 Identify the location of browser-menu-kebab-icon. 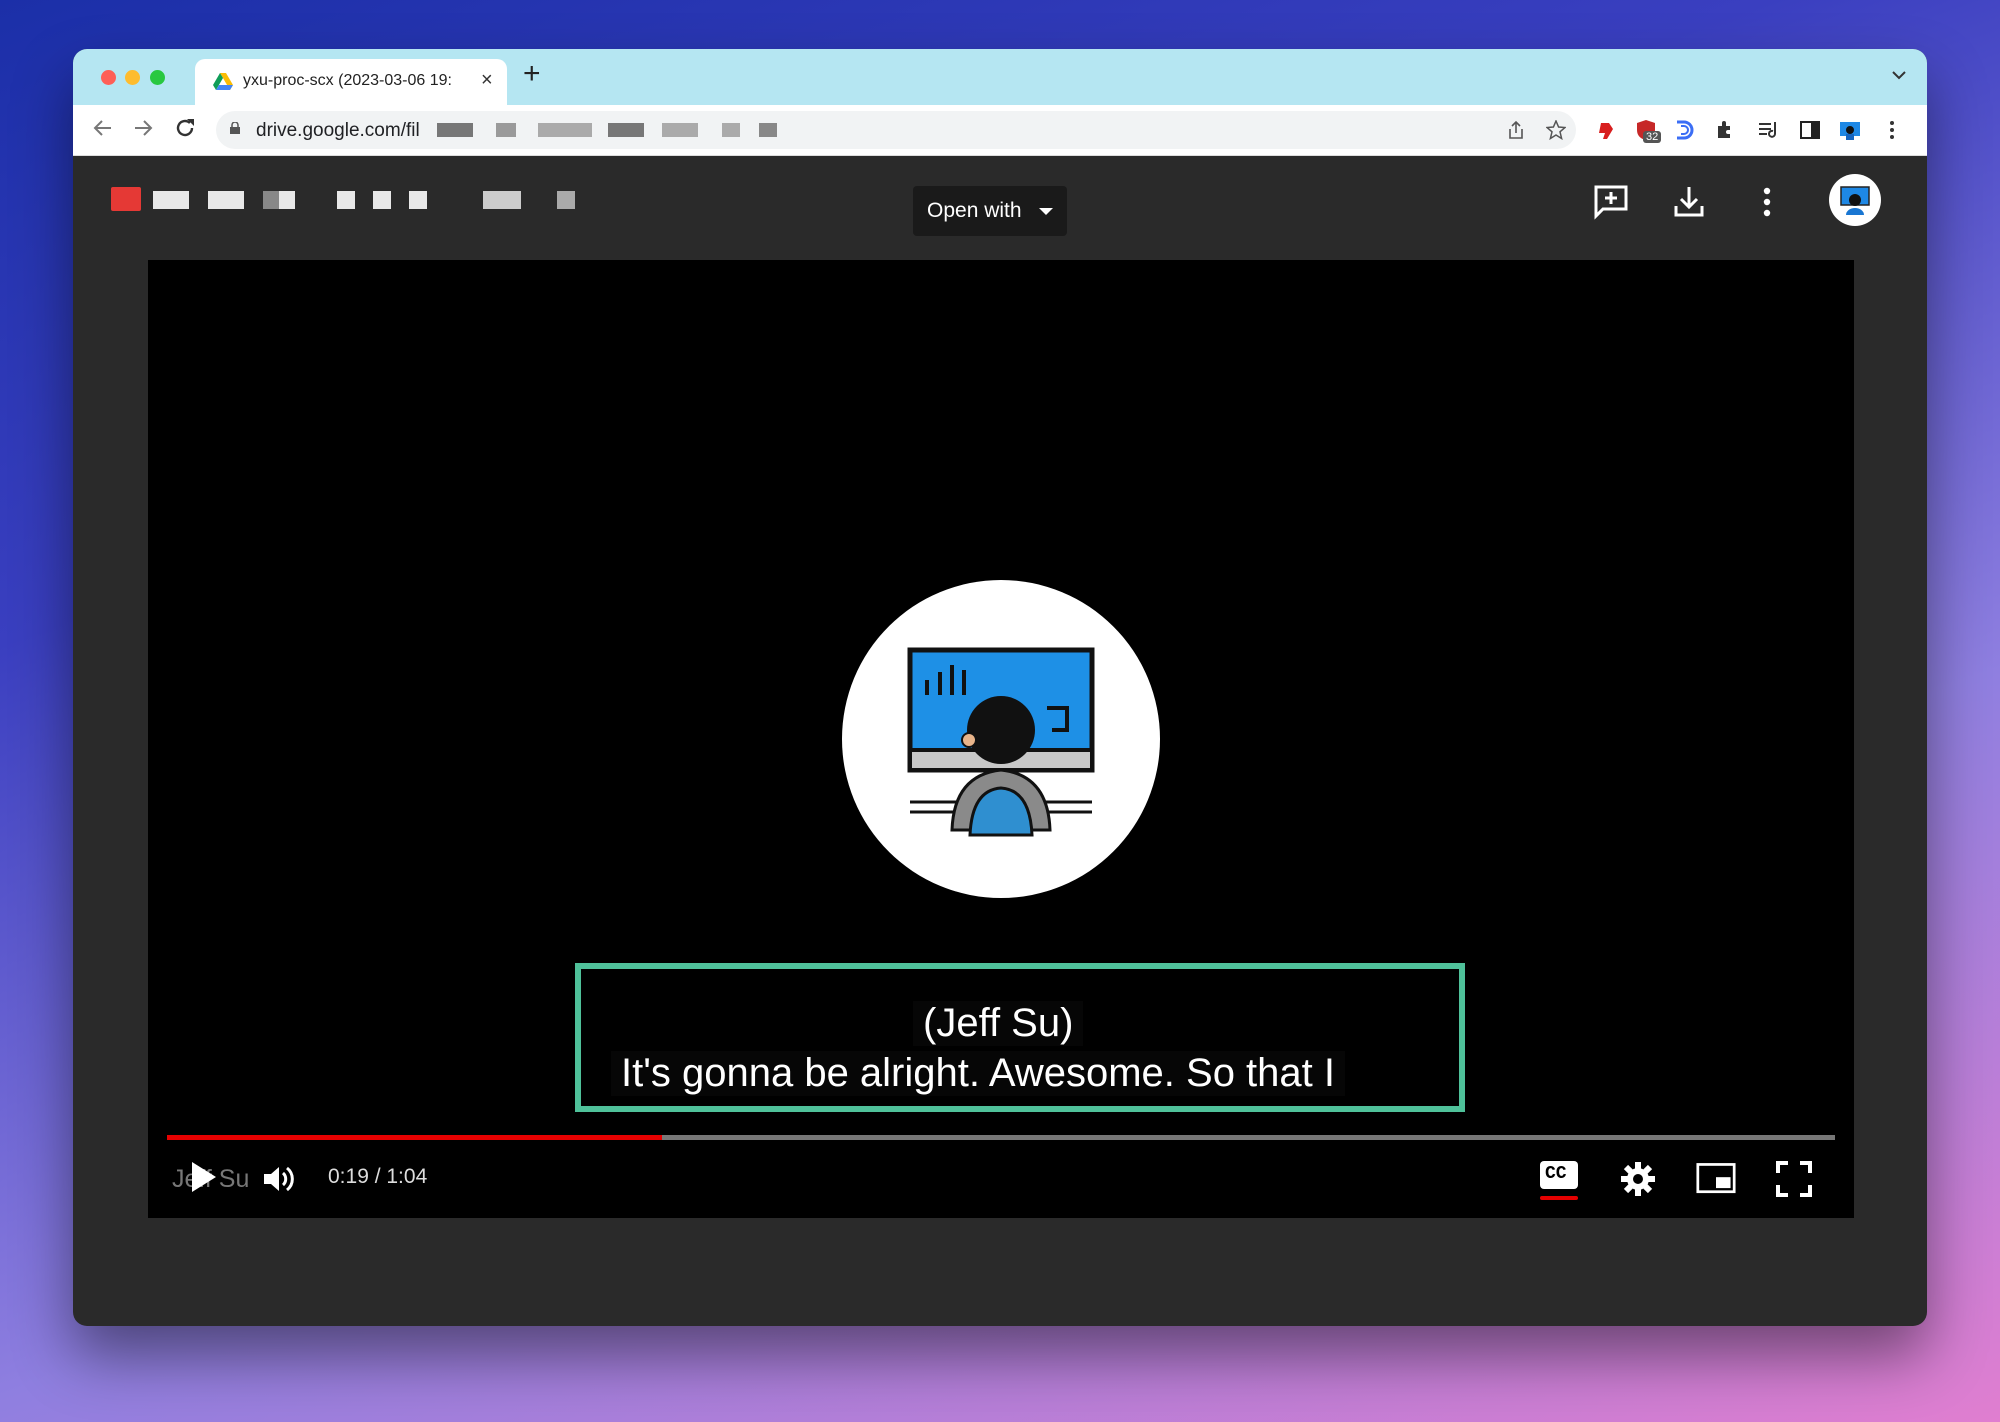
(1892, 130).